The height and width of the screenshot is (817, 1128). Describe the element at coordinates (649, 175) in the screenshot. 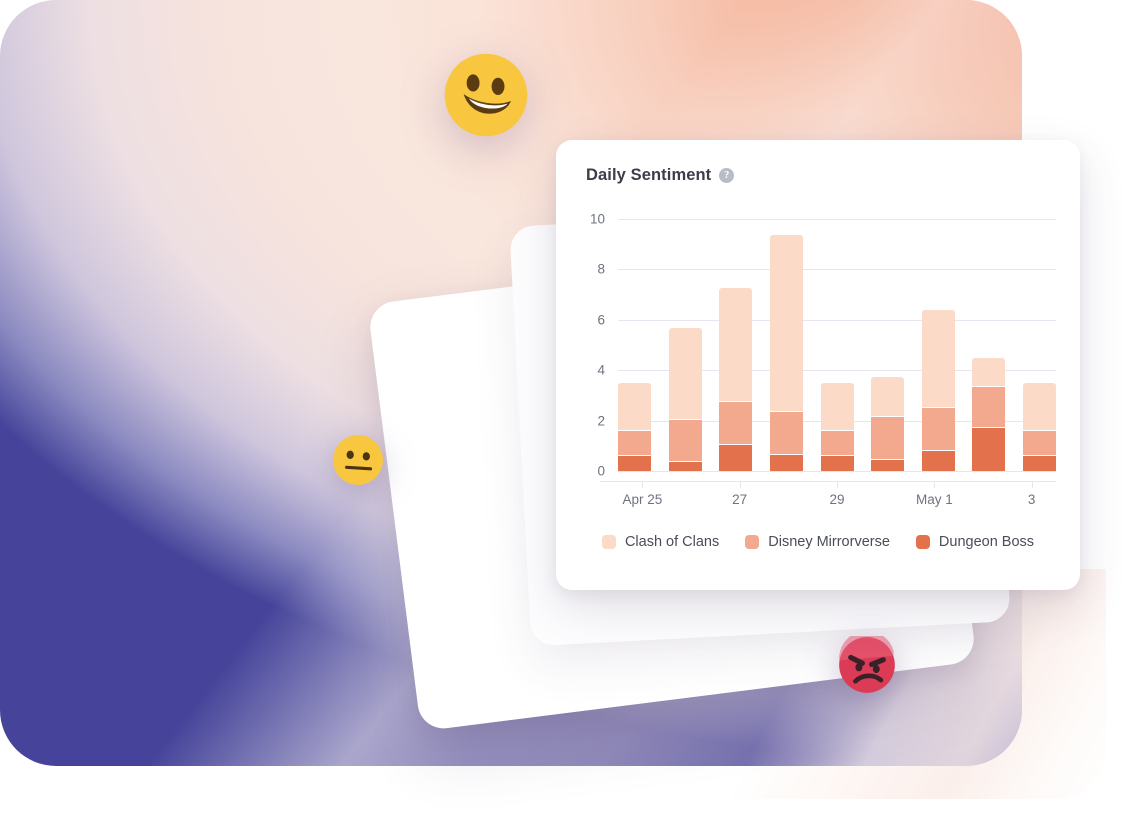

I see `page-title: Daily Sentiment` at that location.